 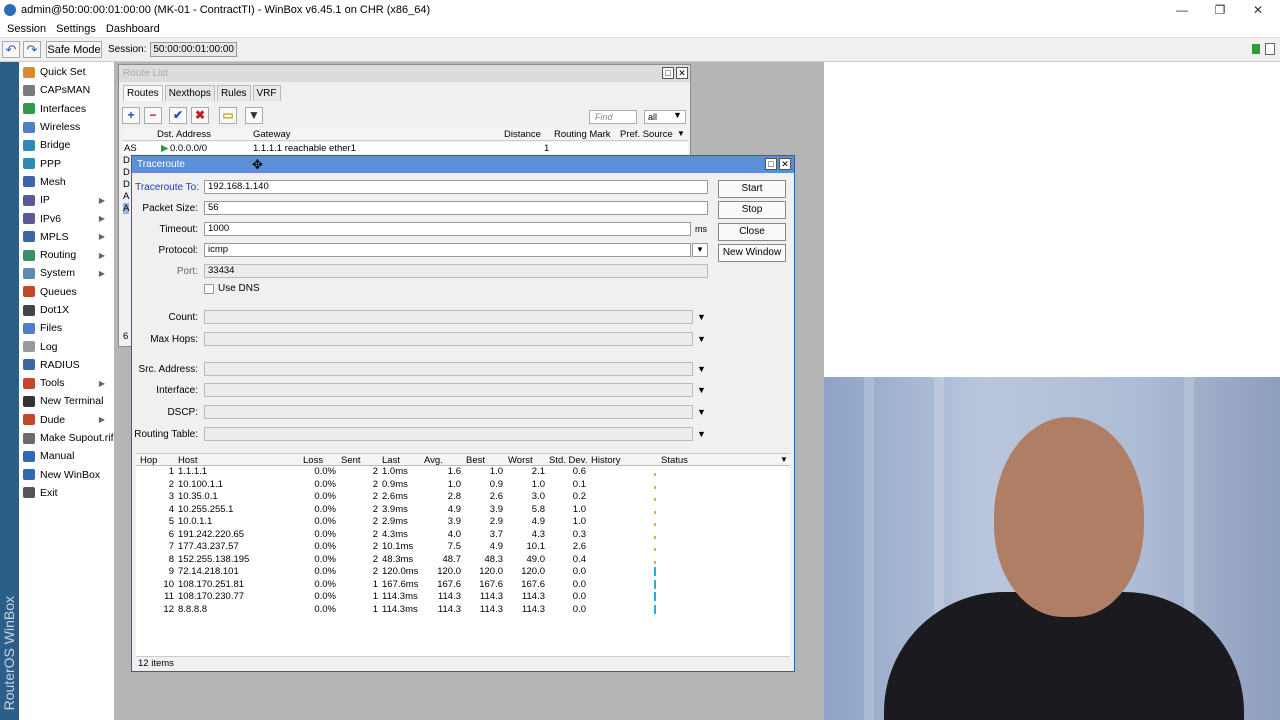 I want to click on dscp-input, so click(x=448, y=412).